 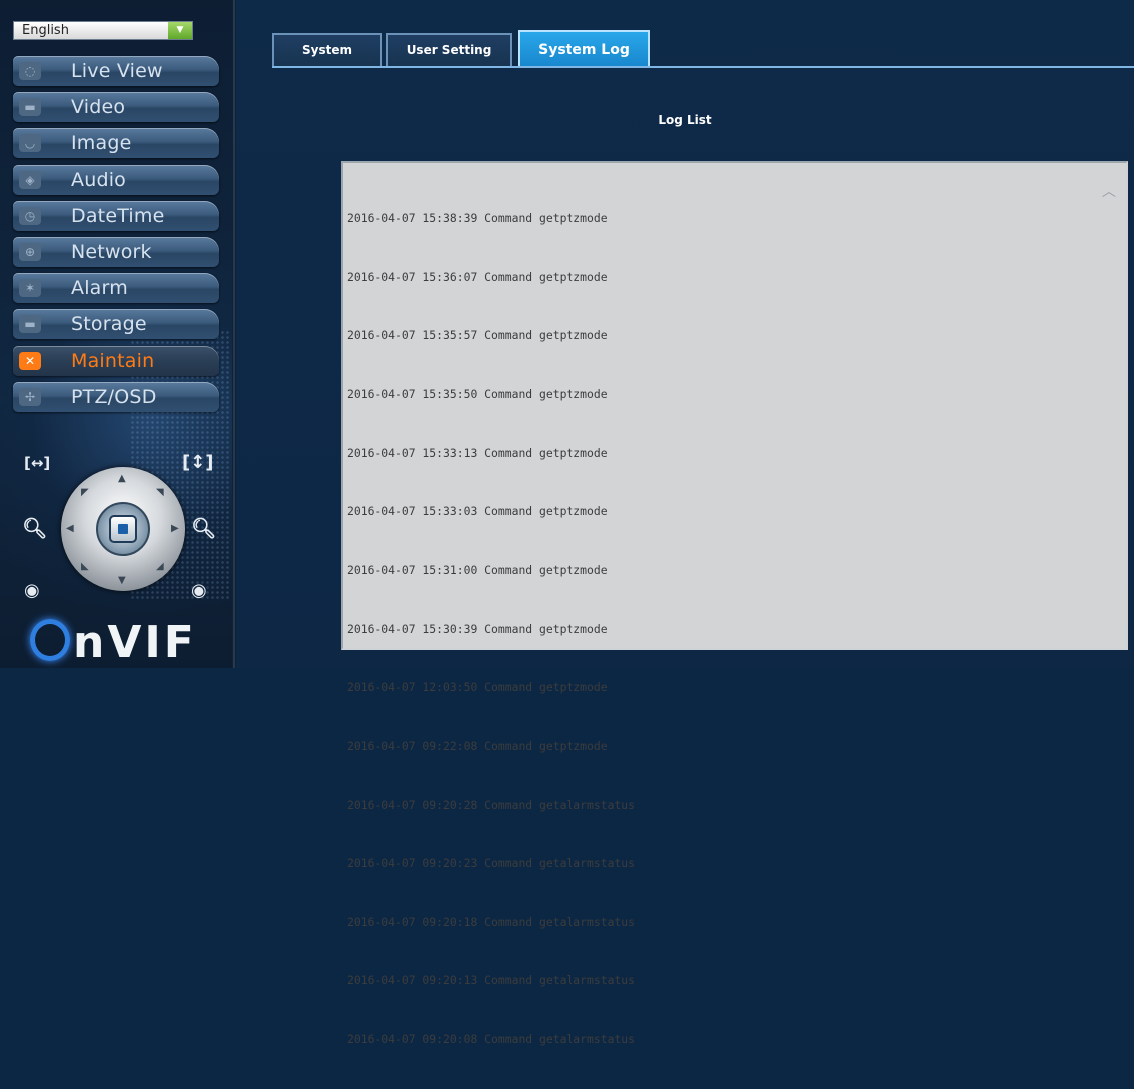 What do you see at coordinates (30, 216) in the screenshot?
I see `clock-icon: ◷` at bounding box center [30, 216].